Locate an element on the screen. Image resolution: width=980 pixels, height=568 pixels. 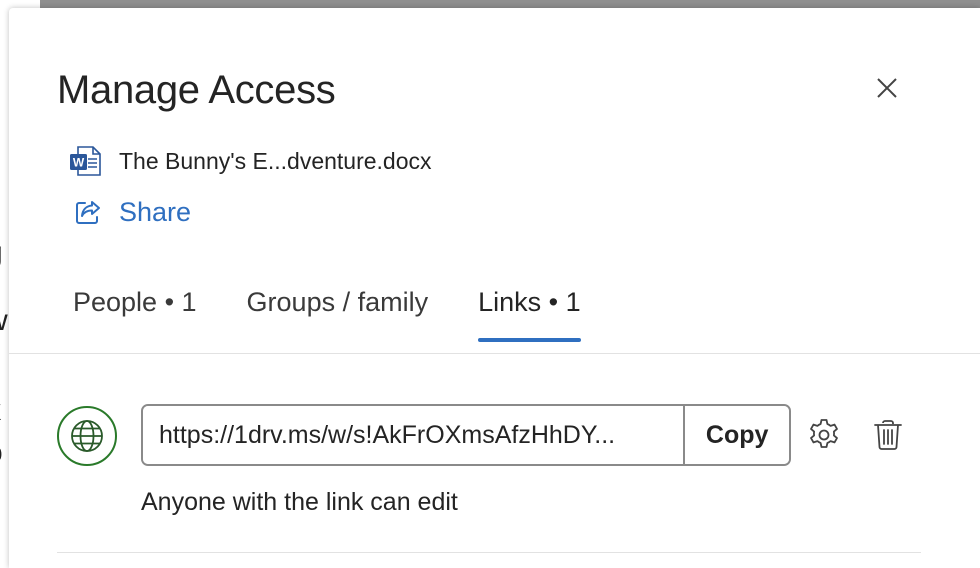
link-permission-text: Anyone with the link can edit is located at coordinates (299, 502).